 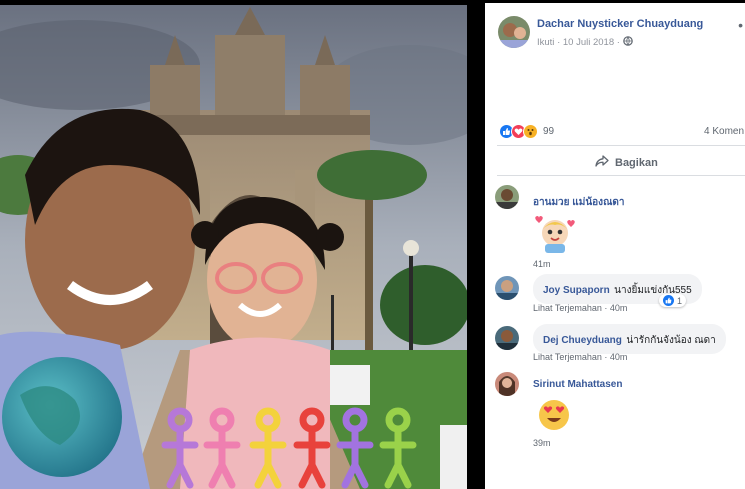 What do you see at coordinates (576, 290) in the screenshot?
I see `commenter-name: Joy Supaporn` at bounding box center [576, 290].